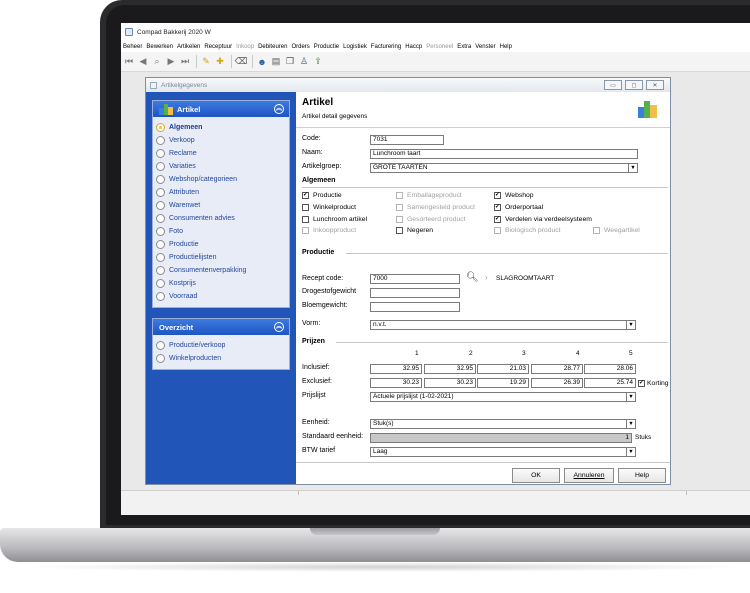  I want to click on artikel-panel-header: Artikel ︽, so click(221, 109).